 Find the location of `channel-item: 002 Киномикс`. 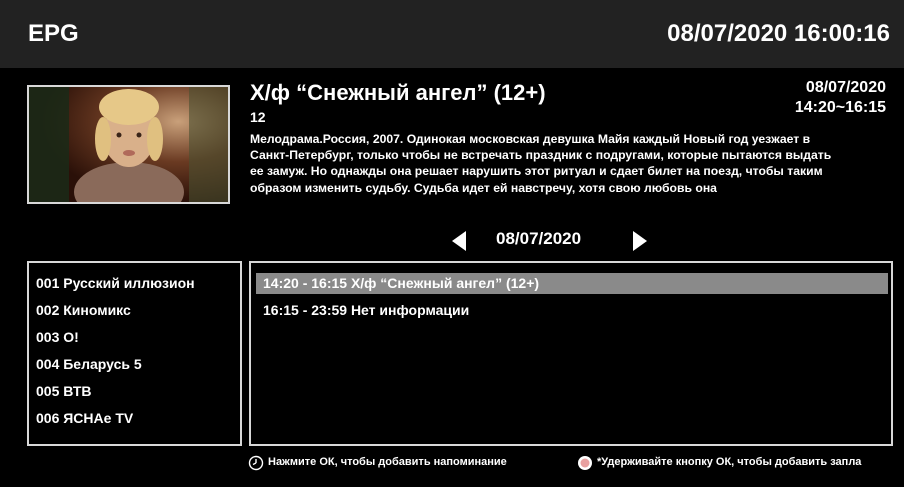

channel-item: 002 Киномикс is located at coordinates (83, 310).